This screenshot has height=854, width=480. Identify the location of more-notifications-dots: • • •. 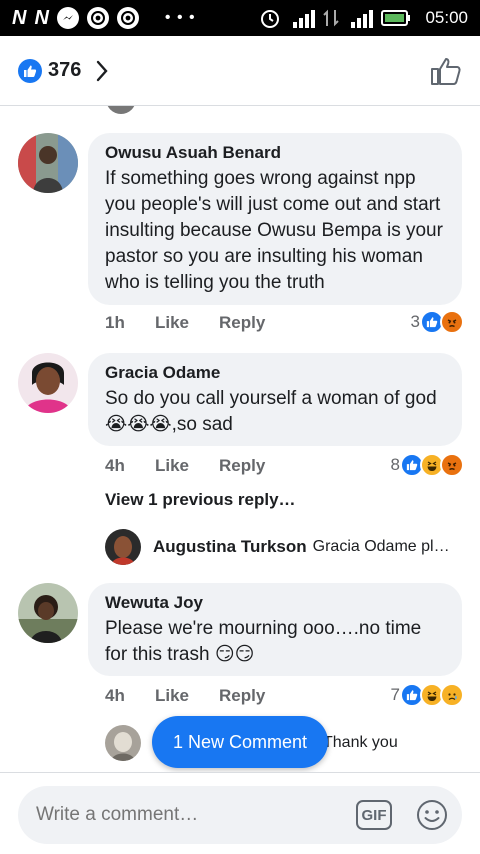
(180, 17).